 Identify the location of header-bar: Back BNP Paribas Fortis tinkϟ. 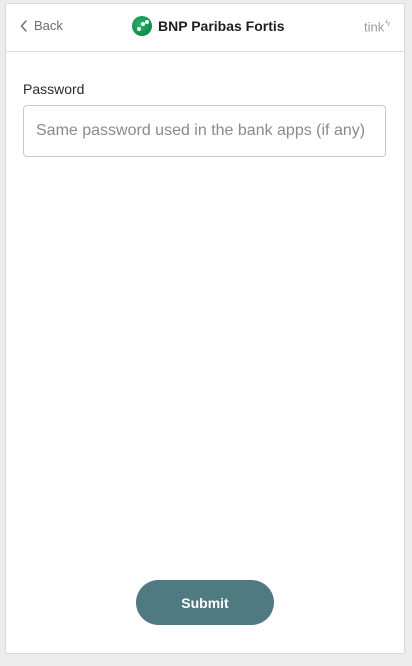
(205, 28).